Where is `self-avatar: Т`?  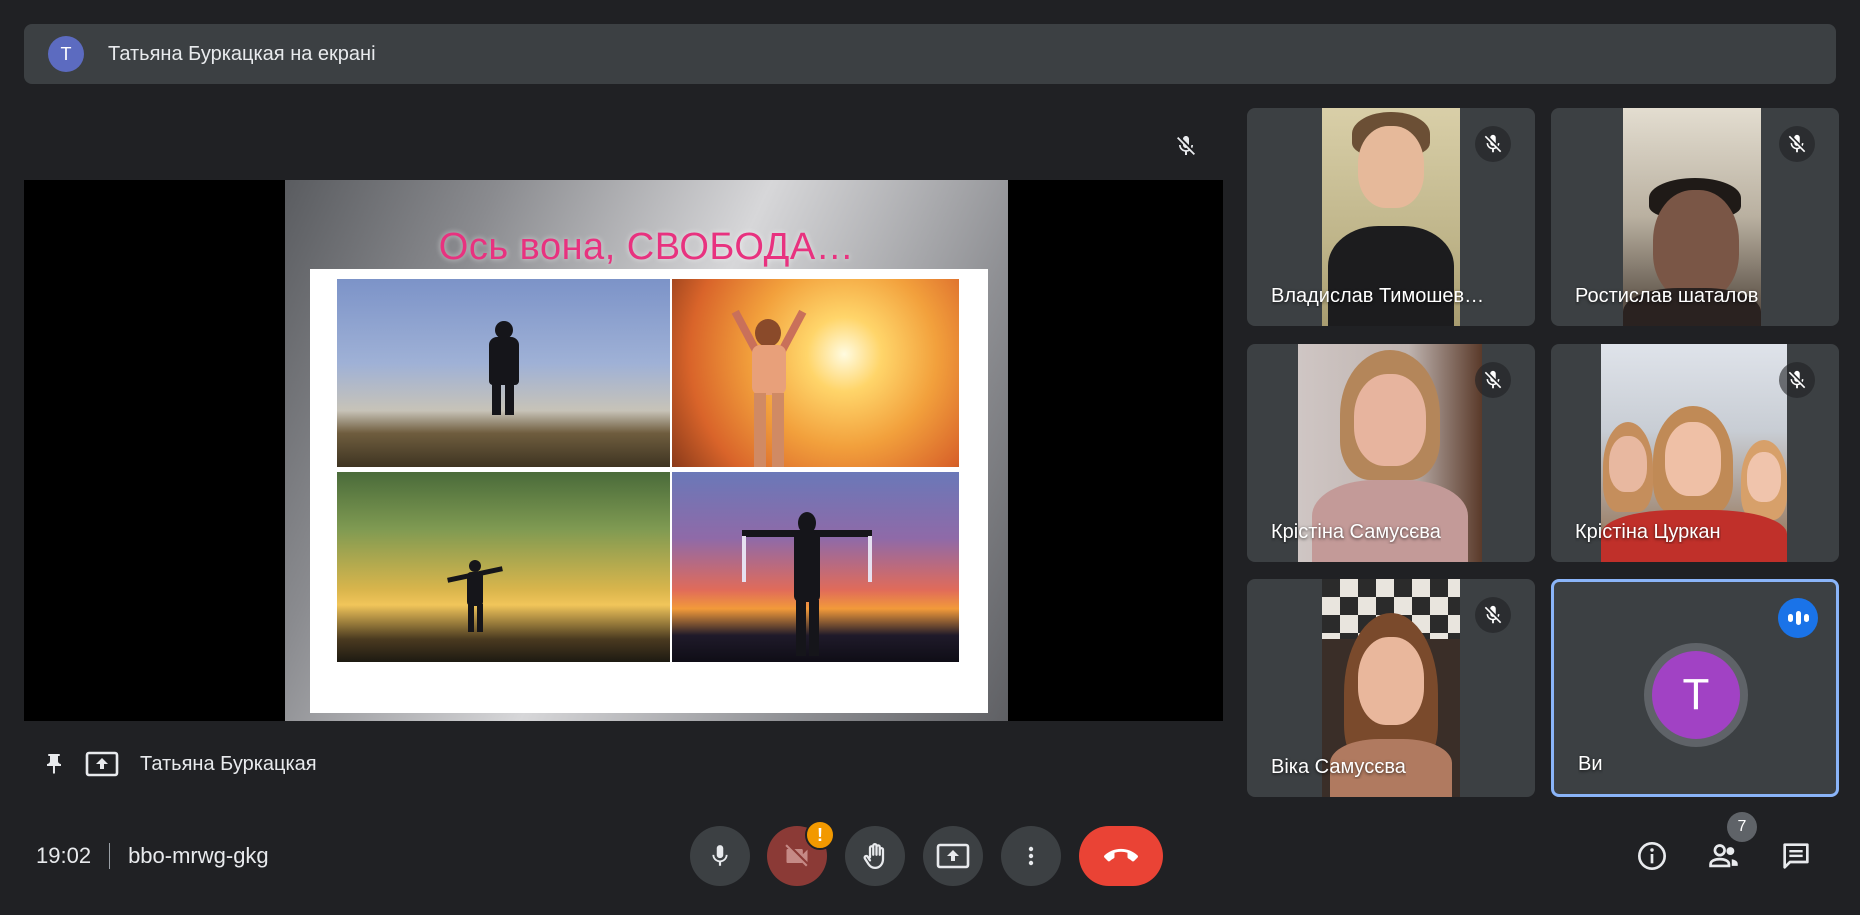 self-avatar: Т is located at coordinates (1696, 695).